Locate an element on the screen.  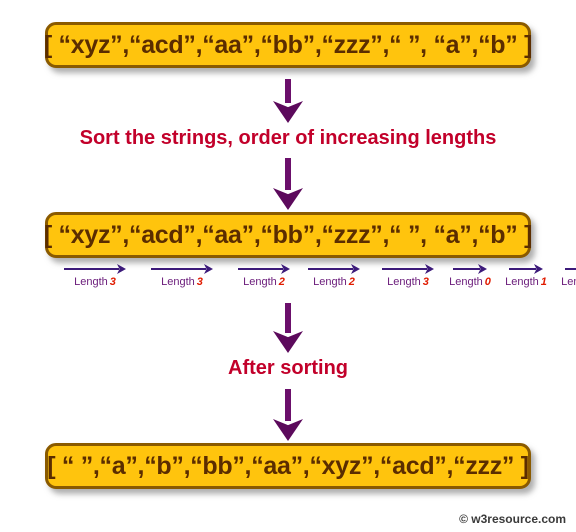
length-marker-2: Length 3 is located at coordinates (182, 276).